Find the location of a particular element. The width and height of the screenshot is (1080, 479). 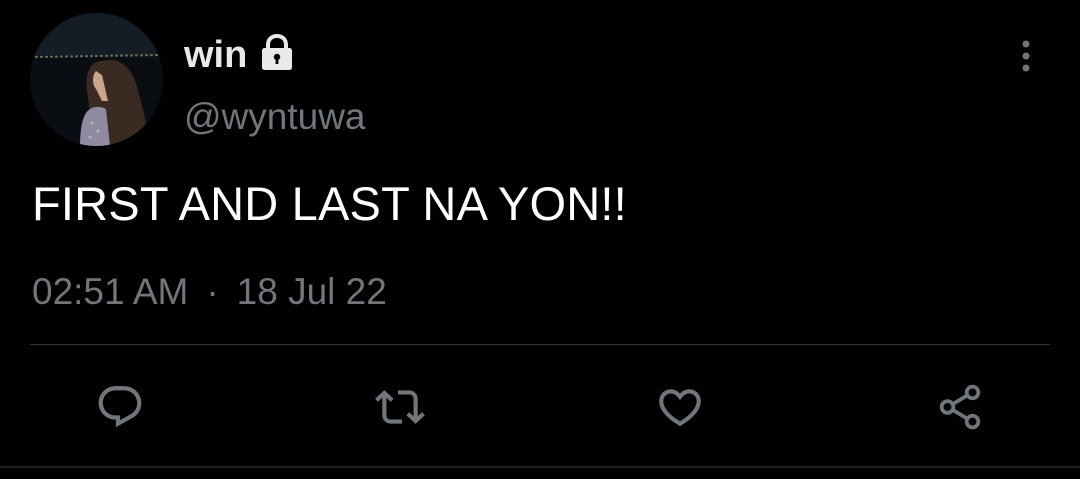

more-options-button is located at coordinates (1026, 56).